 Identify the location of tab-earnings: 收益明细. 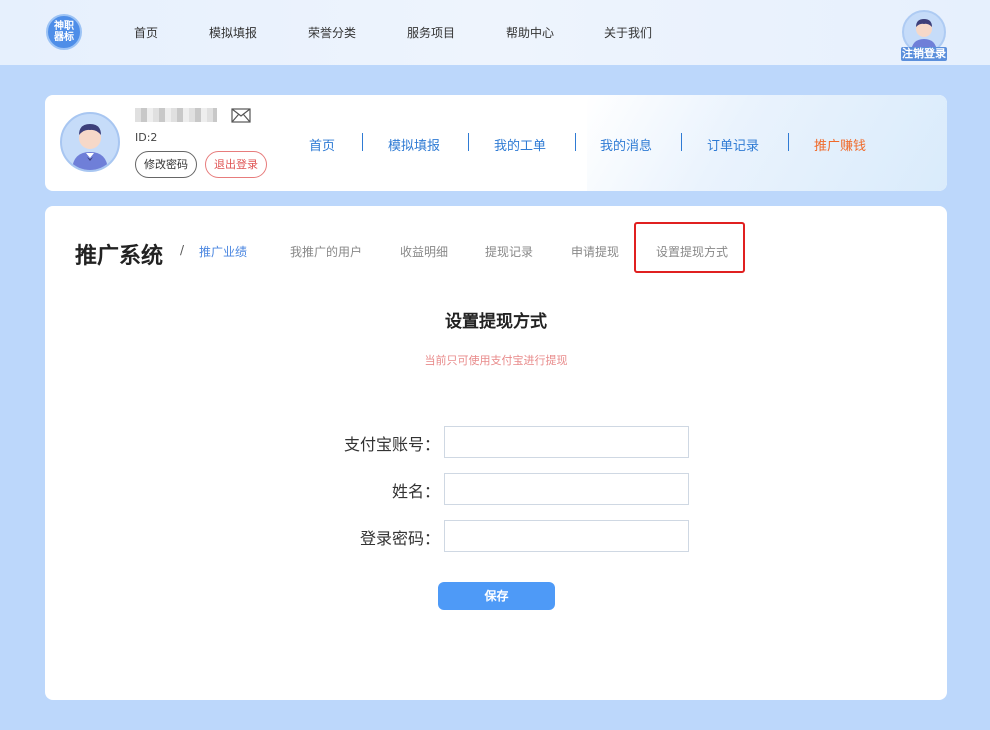
(424, 251).